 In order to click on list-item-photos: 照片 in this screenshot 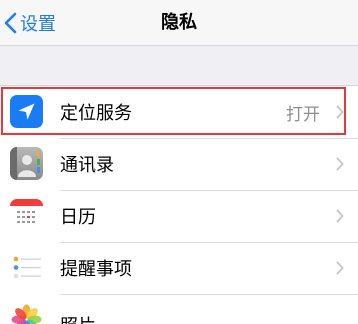, I will do `click(179, 309)`.